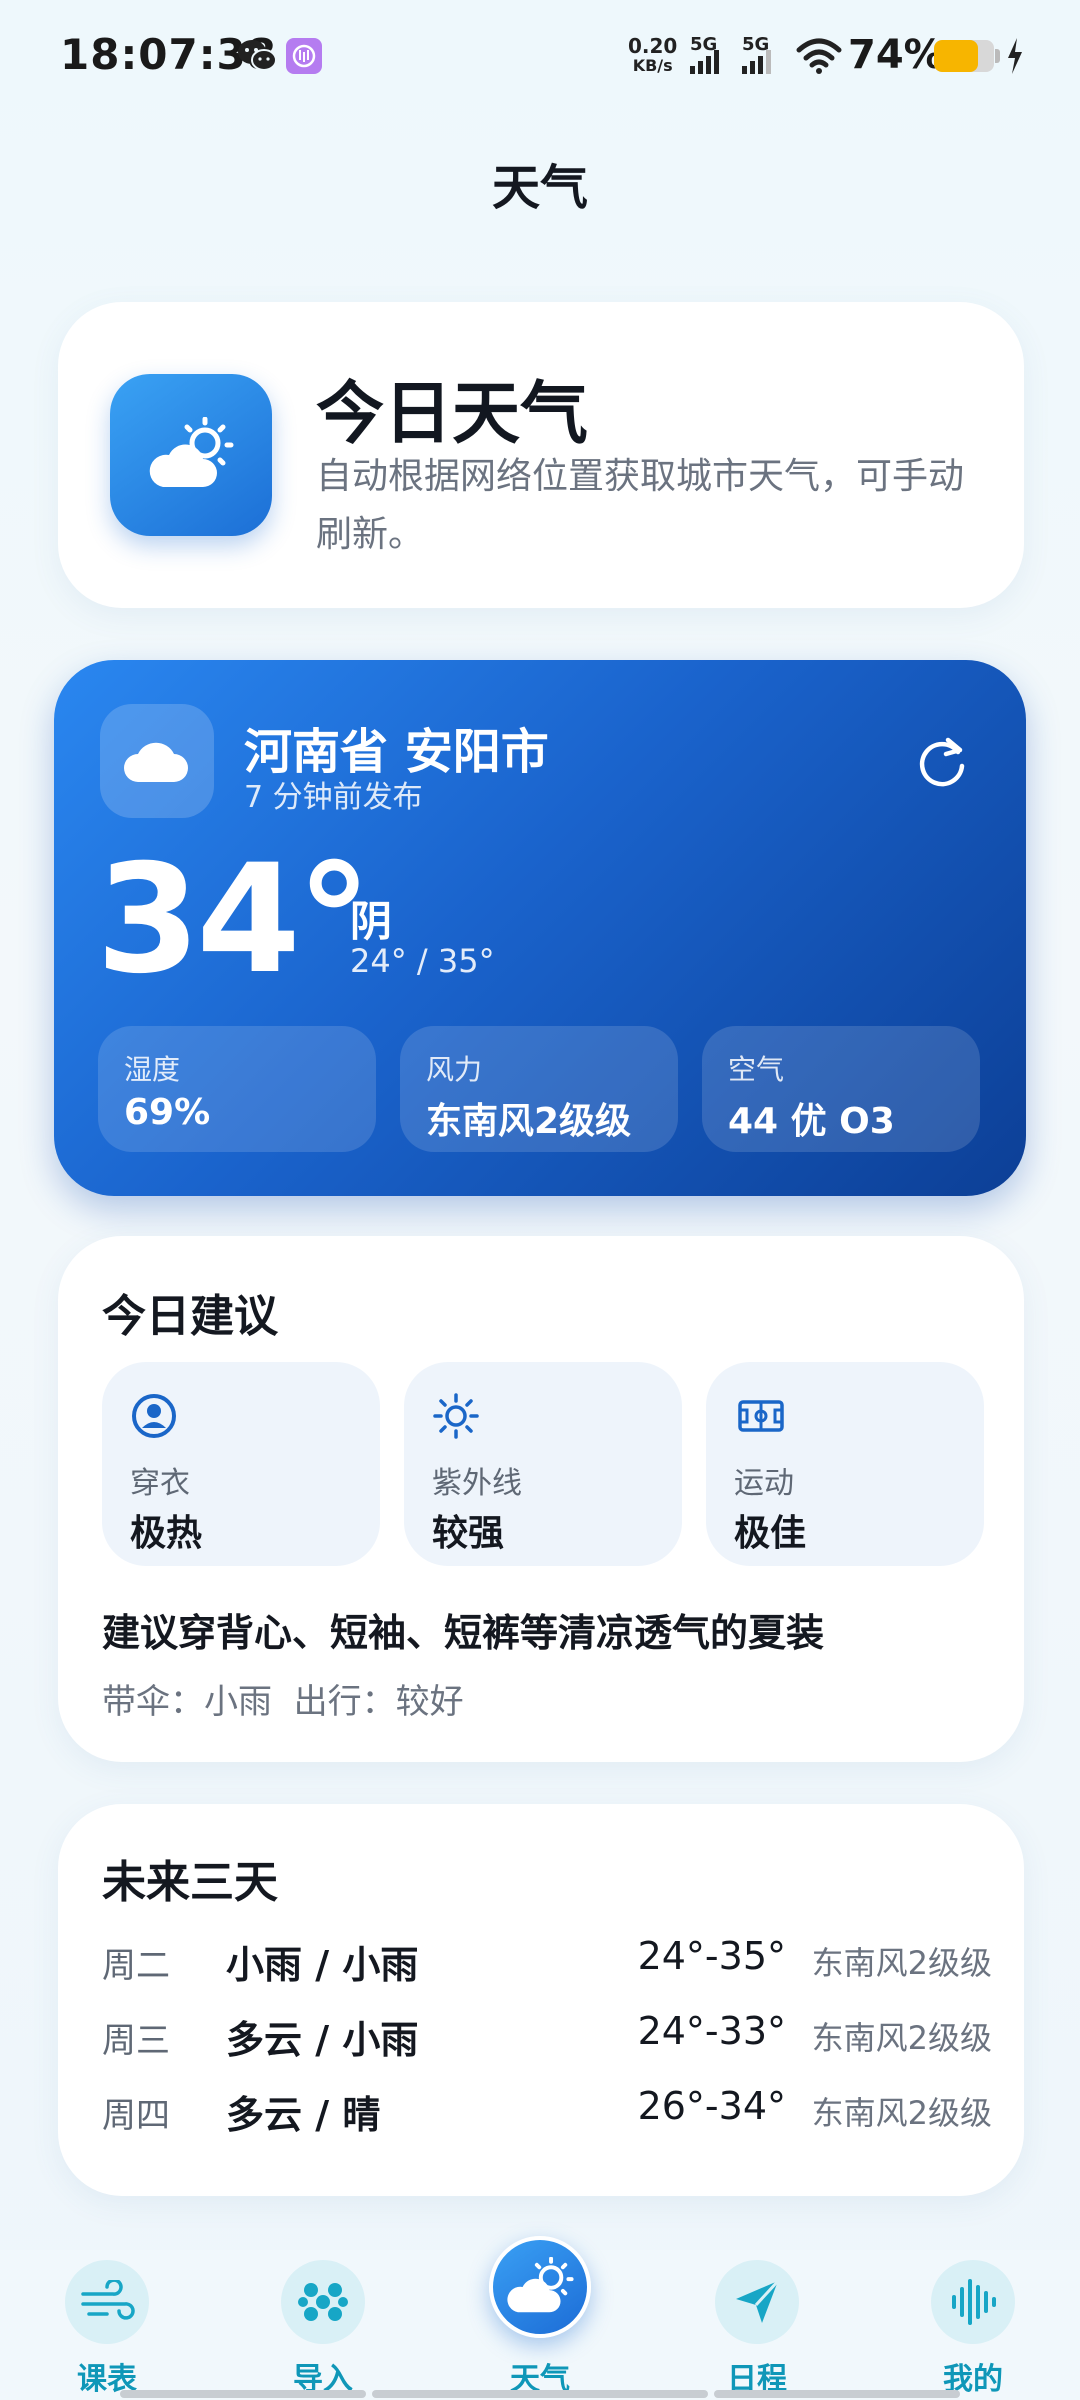 Image resolution: width=1080 pixels, height=2400 pixels. I want to click on stat-value: 东南风2级级, so click(529, 1121).